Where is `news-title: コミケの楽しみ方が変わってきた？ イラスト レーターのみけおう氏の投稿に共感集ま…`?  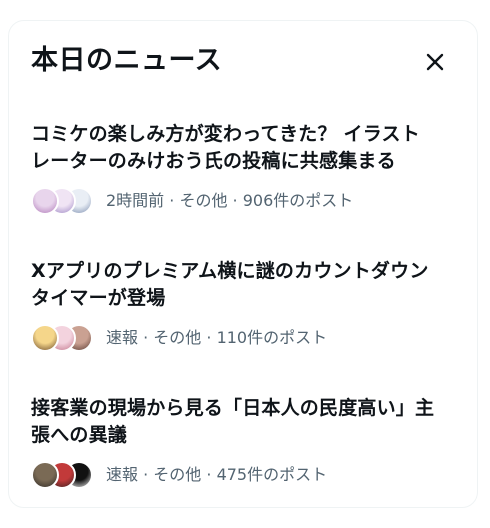 news-title: コミケの楽しみ方が変わってきた？ イラスト レーターのみけおう氏の投稿に共感集ま… is located at coordinates (246, 148).